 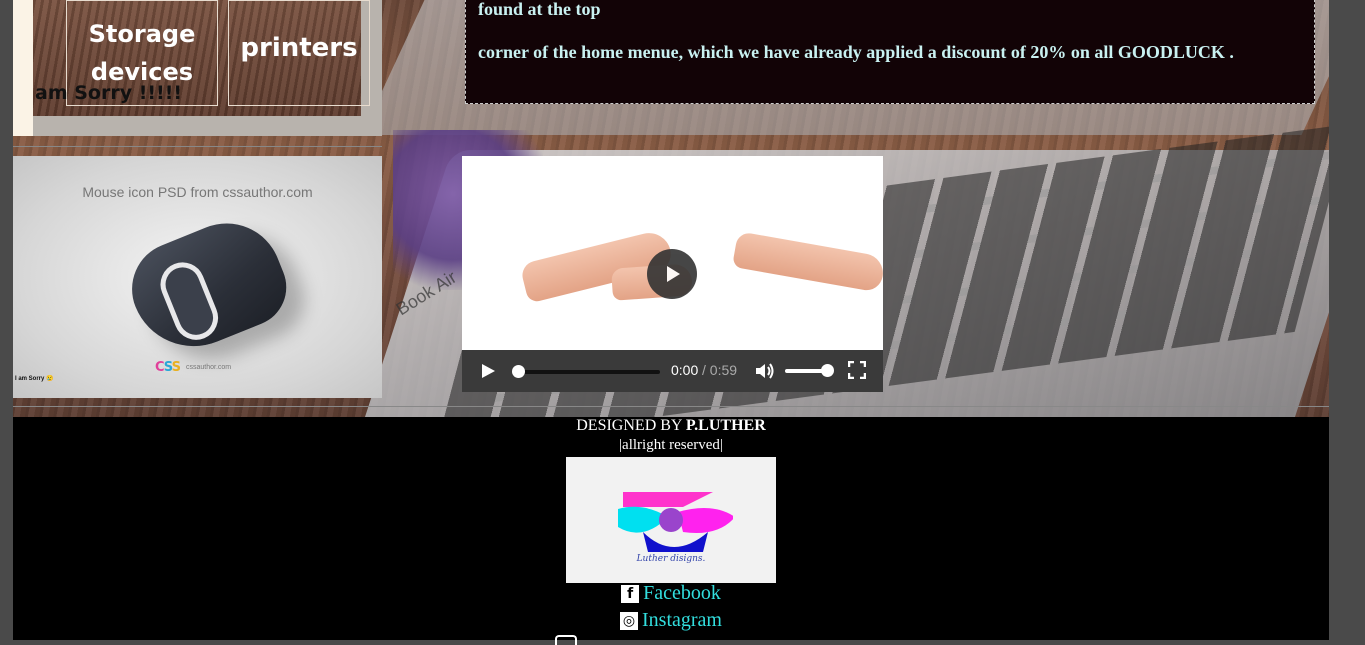 What do you see at coordinates (518, 371) in the screenshot?
I see `seek-handle` at bounding box center [518, 371].